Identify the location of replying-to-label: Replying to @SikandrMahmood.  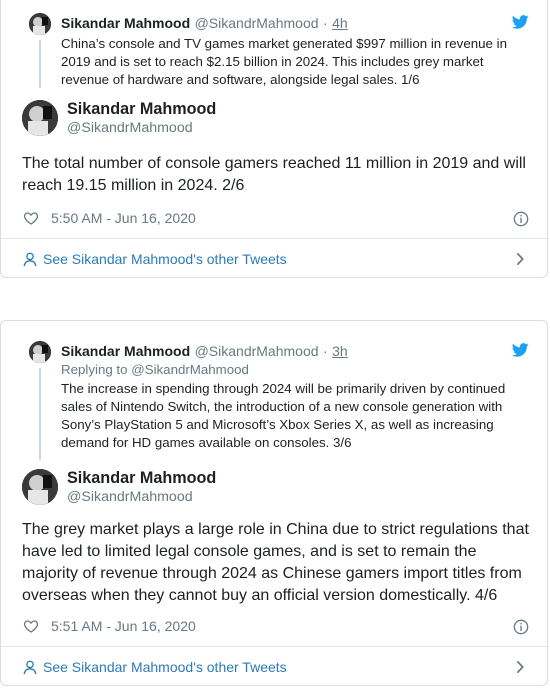
(155, 370).